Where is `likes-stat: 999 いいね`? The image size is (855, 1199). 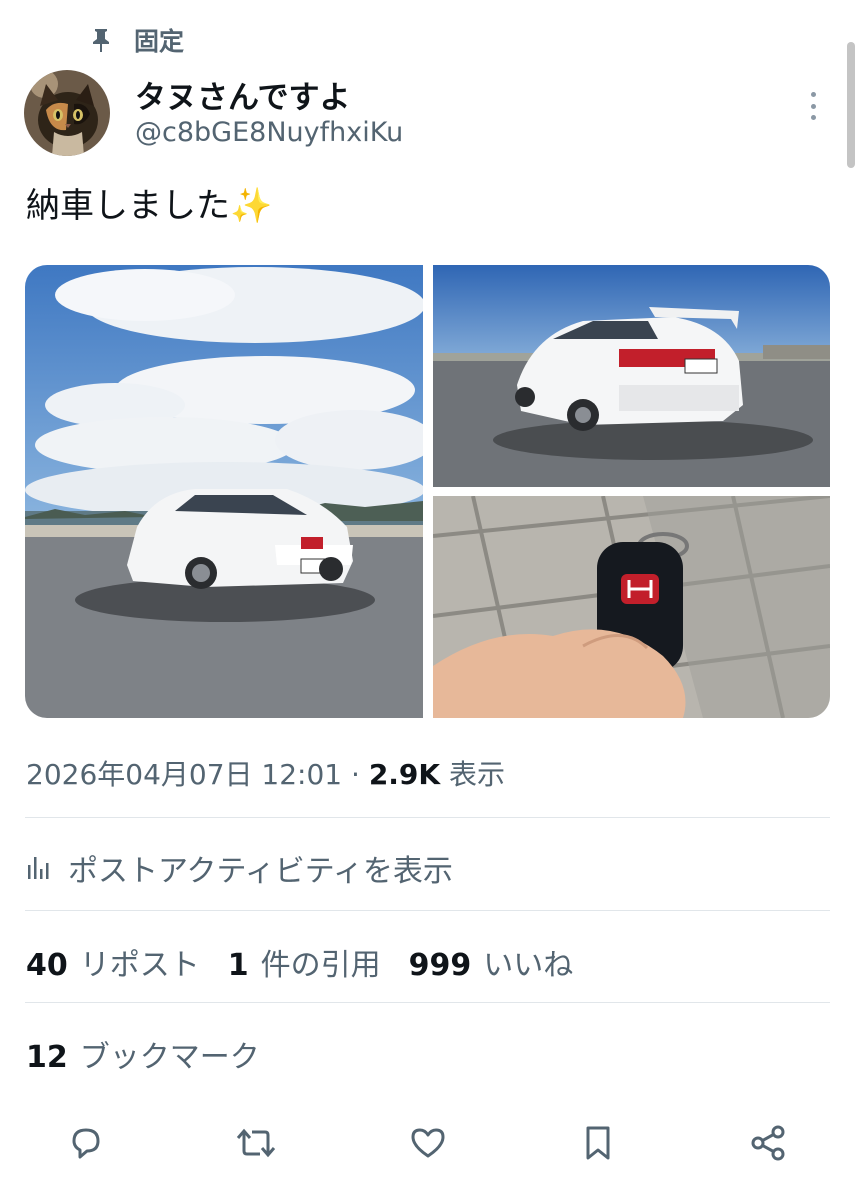 likes-stat: 999 いいね is located at coordinates (491, 962).